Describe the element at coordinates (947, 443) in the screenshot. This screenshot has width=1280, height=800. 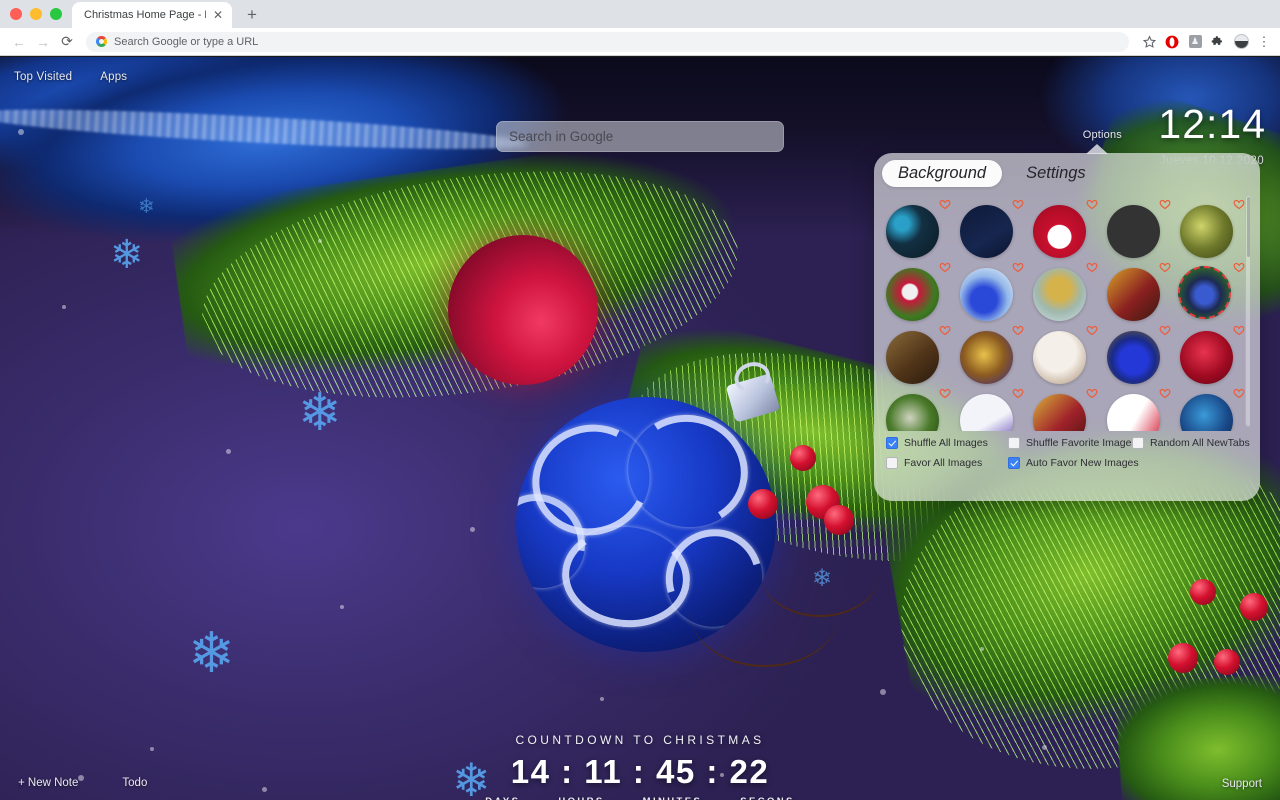
I see `checkbox-shuffle-all-images: Shuffle All Images` at that location.